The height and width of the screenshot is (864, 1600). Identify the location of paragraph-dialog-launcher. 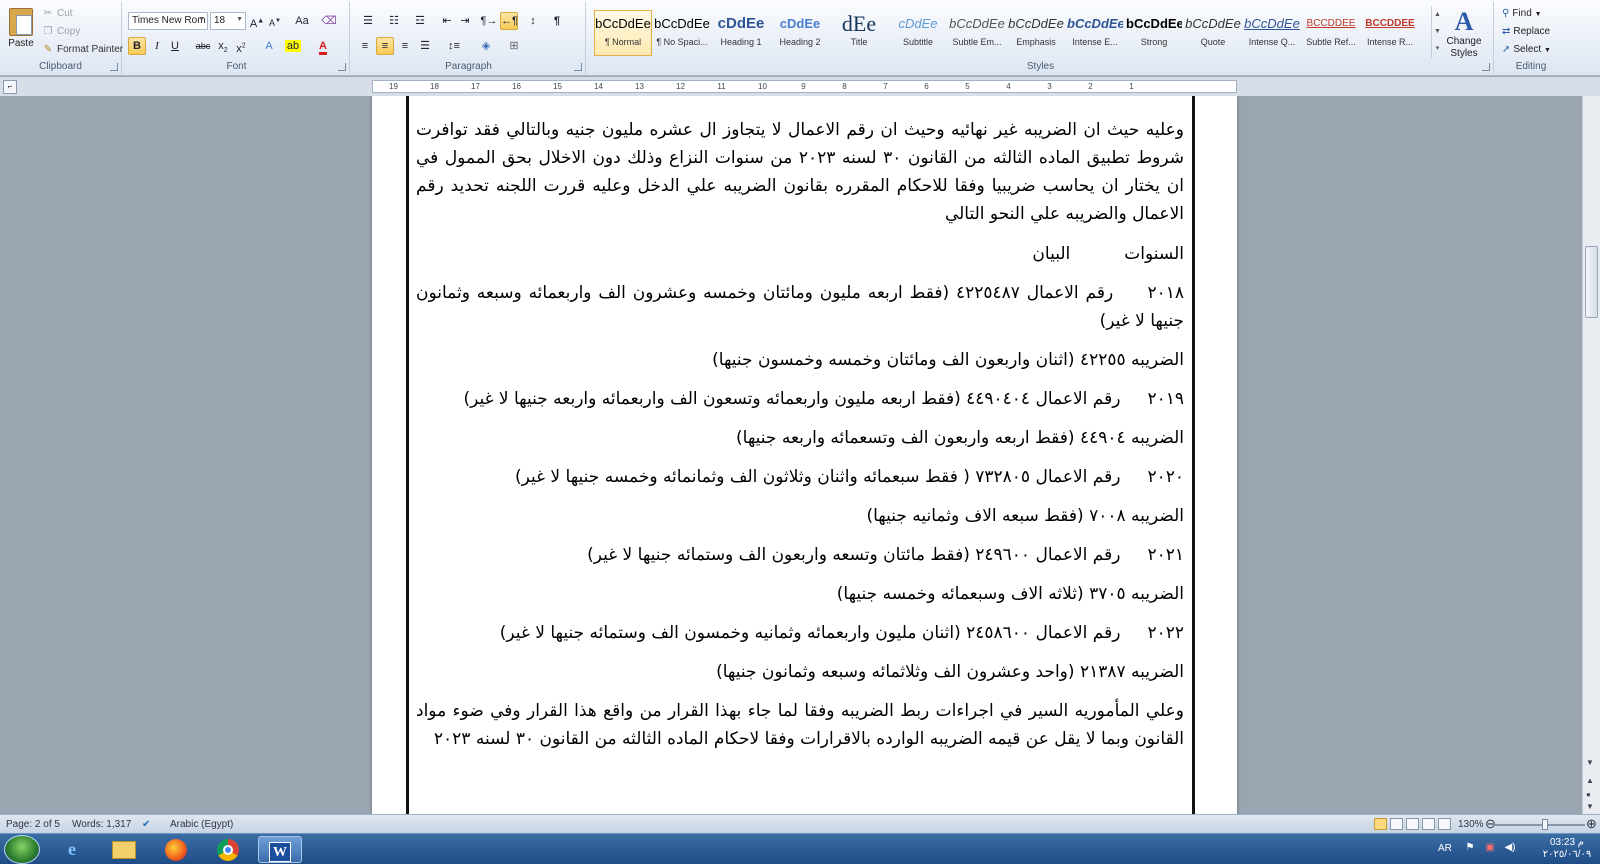
(578, 67).